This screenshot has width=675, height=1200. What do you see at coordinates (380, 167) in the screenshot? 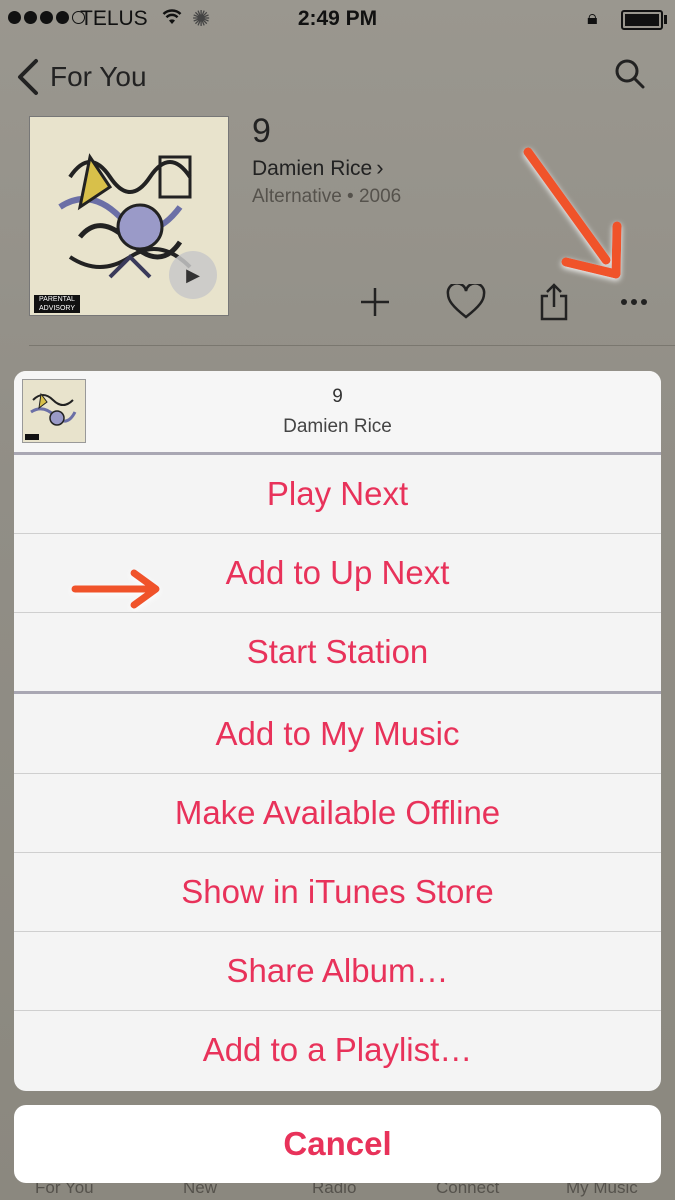
I see `chevron-right-icon: ›` at bounding box center [380, 167].